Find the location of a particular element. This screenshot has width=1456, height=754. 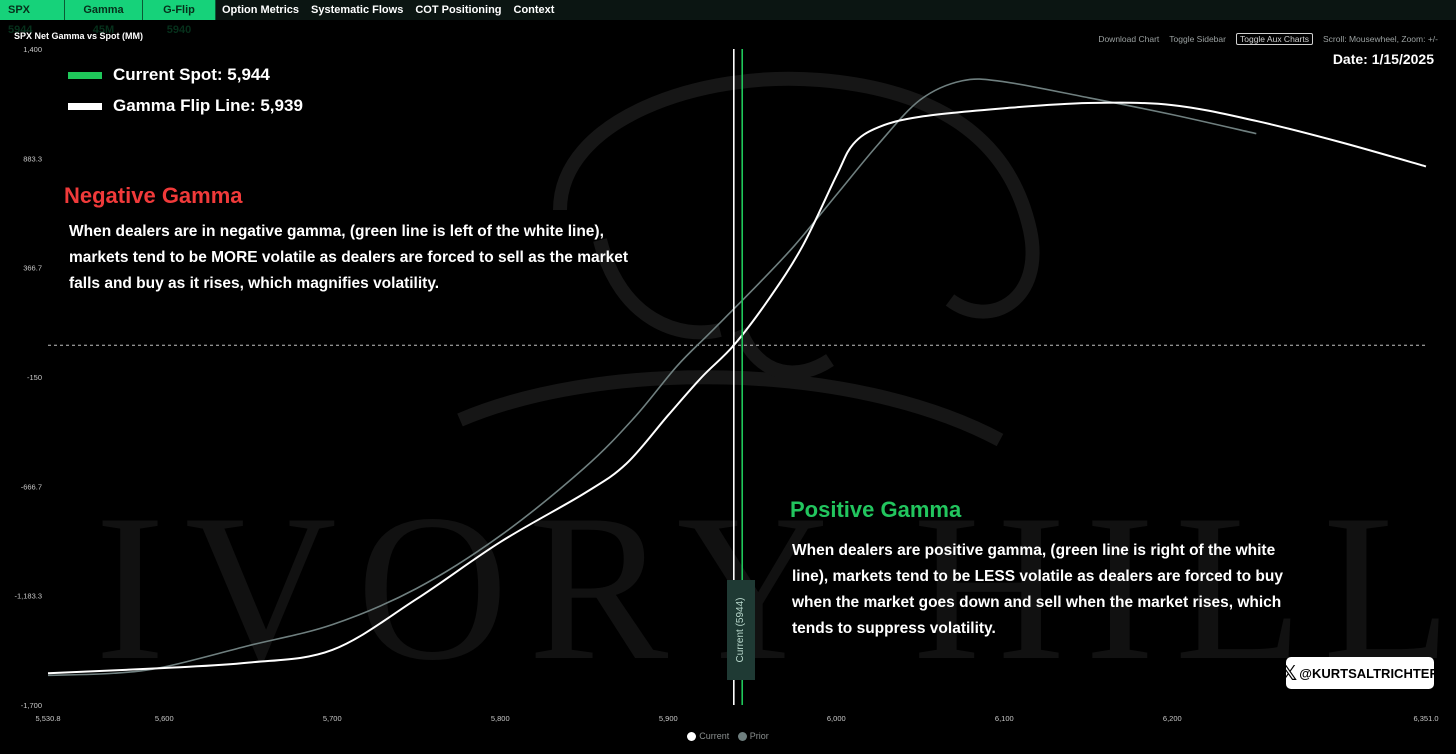

legend-gamma-flip: Gamma Flip Line: 5,939 is located at coordinates (185, 106).